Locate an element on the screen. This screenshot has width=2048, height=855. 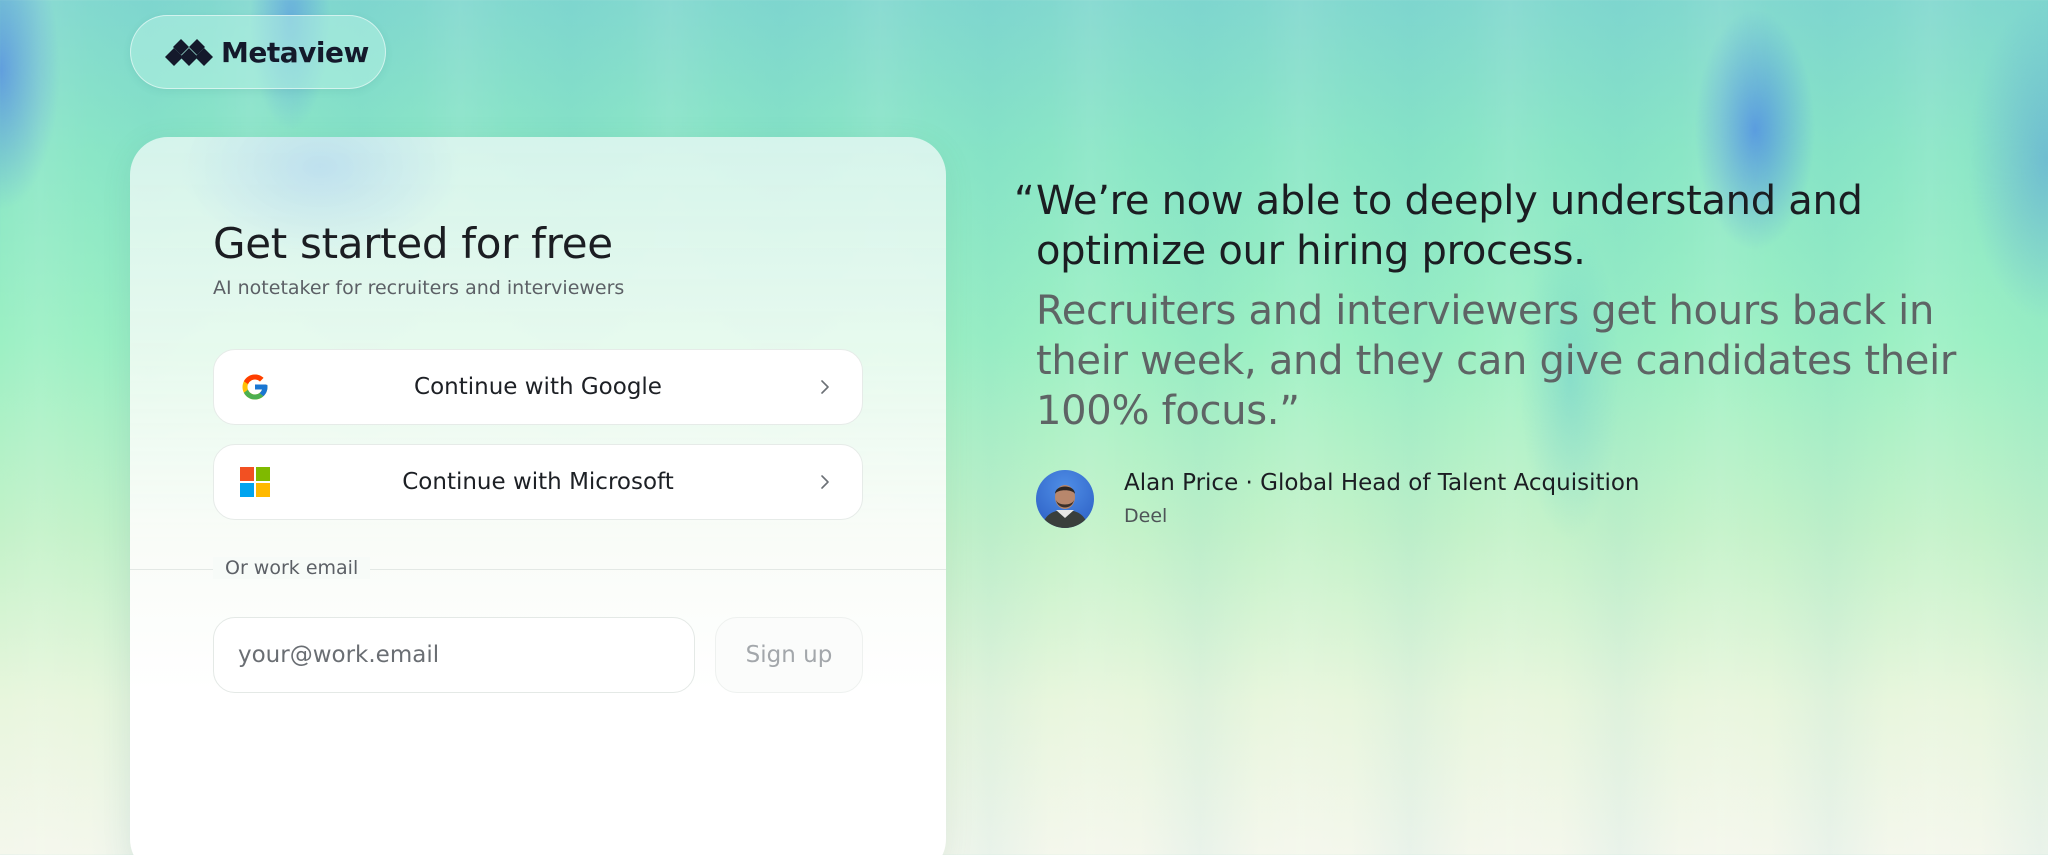
testimonial-company: Deel is located at coordinates (1146, 516).